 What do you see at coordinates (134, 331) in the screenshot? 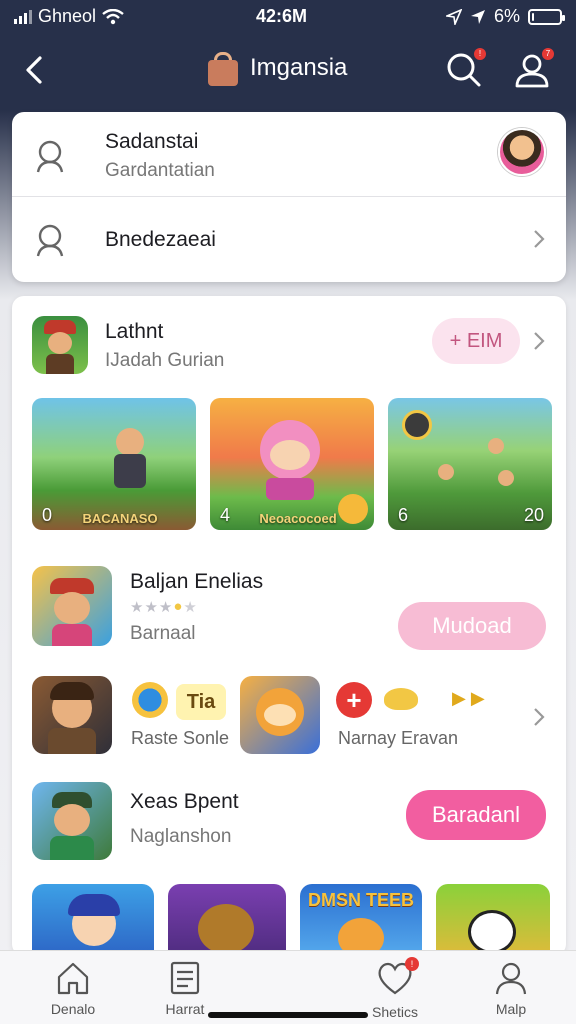
I see `featured-app-title: Lathnt` at bounding box center [134, 331].